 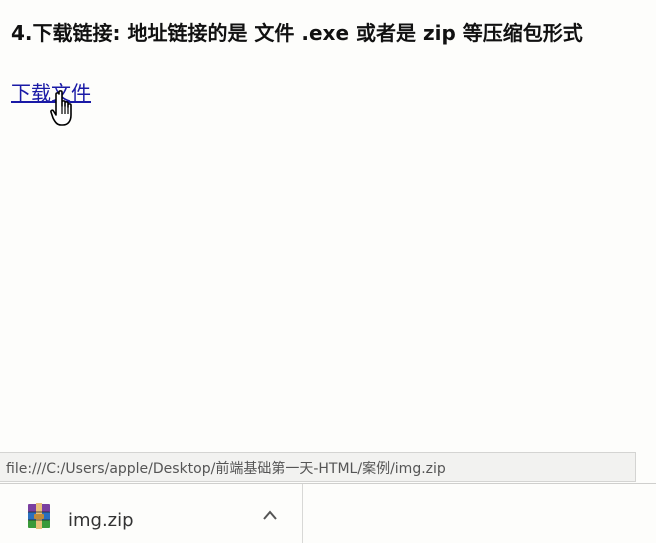 I want to click on chevron-up-icon, so click(x=270, y=515).